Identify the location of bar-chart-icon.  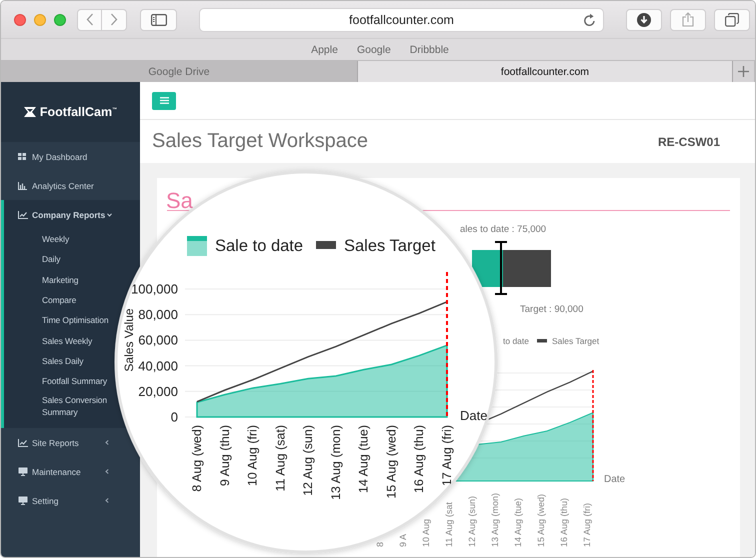
(22, 186).